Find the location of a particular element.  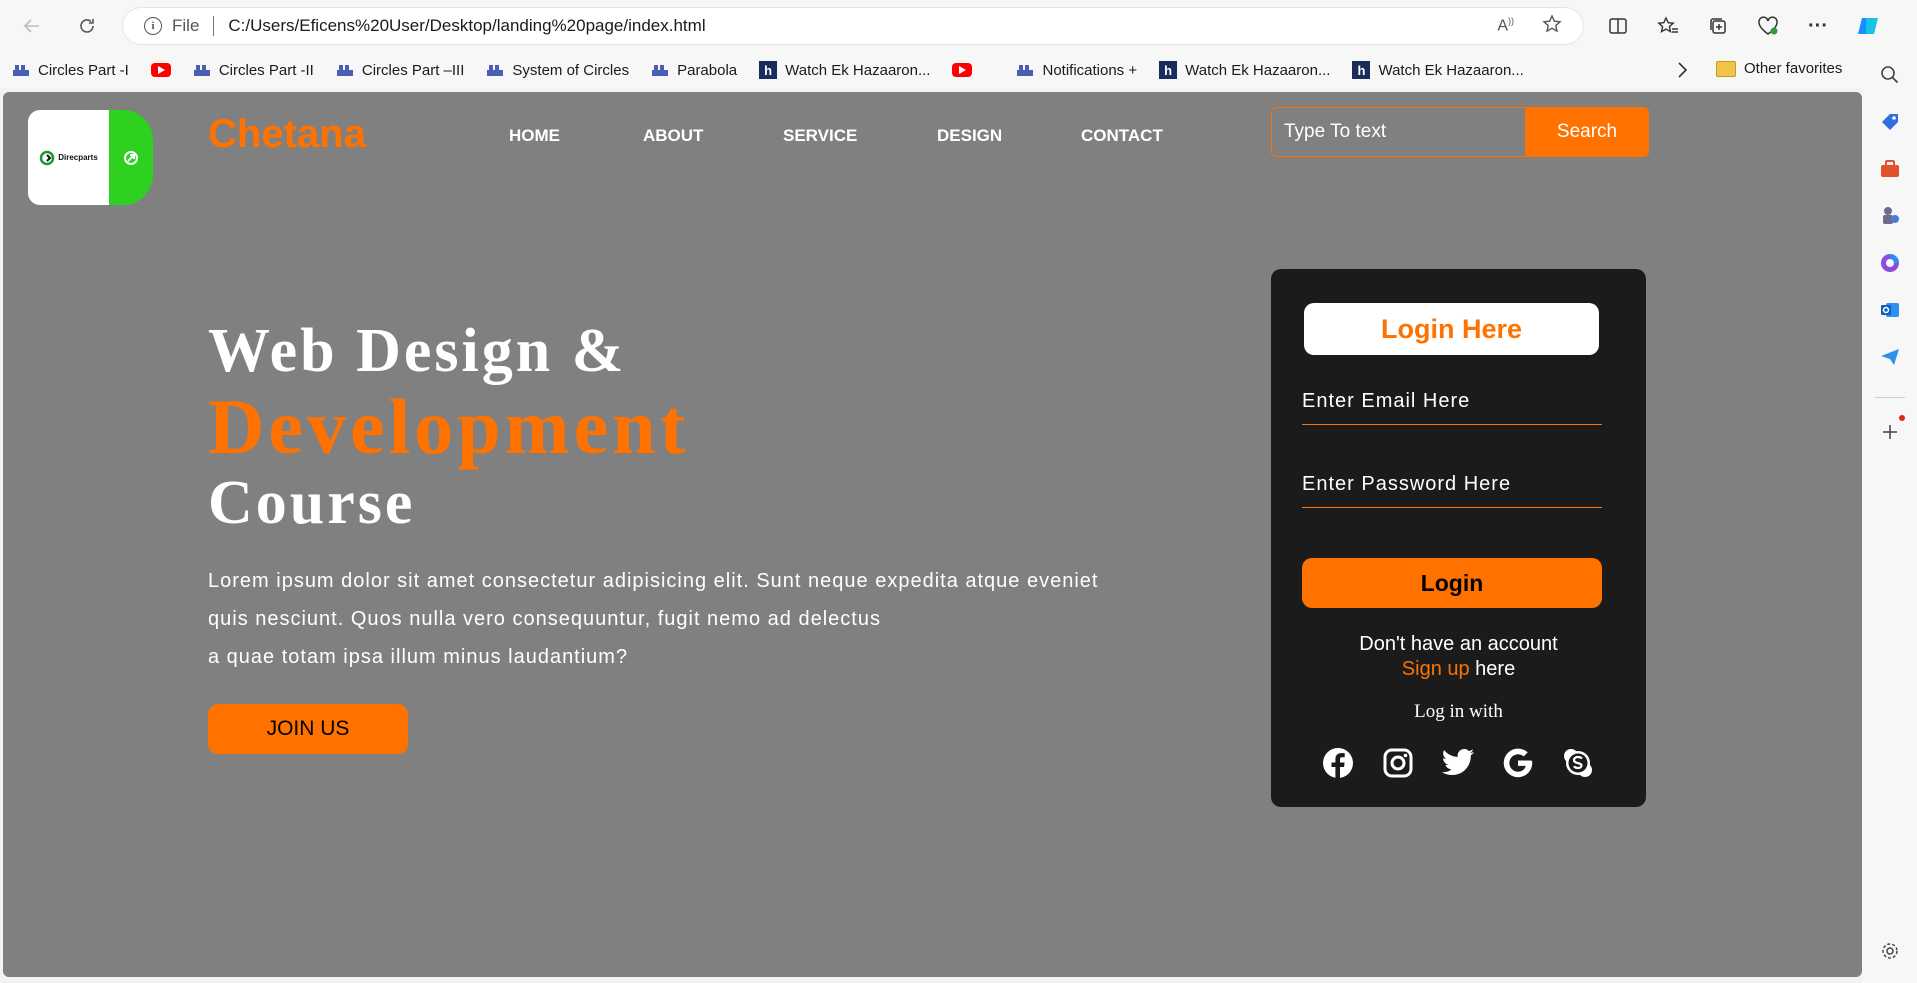

login-title: Login Here is located at coordinates (1451, 329).